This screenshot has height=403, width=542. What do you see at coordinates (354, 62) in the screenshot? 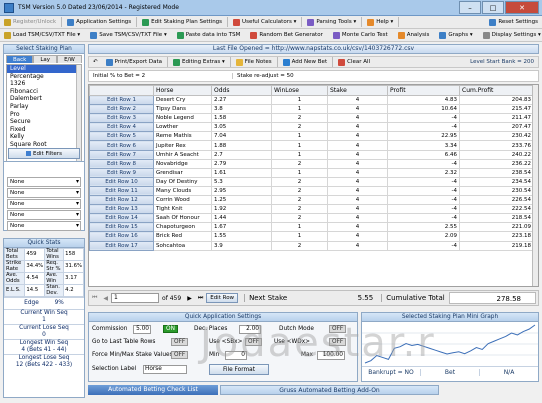
I see `clear-all-button: Clear All` at bounding box center [354, 62].